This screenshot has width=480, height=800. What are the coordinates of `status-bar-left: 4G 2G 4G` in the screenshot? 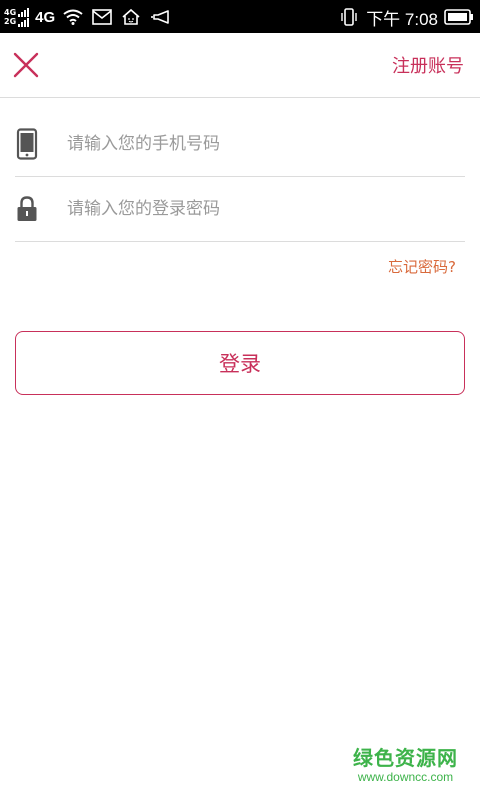 It's located at (91, 17).